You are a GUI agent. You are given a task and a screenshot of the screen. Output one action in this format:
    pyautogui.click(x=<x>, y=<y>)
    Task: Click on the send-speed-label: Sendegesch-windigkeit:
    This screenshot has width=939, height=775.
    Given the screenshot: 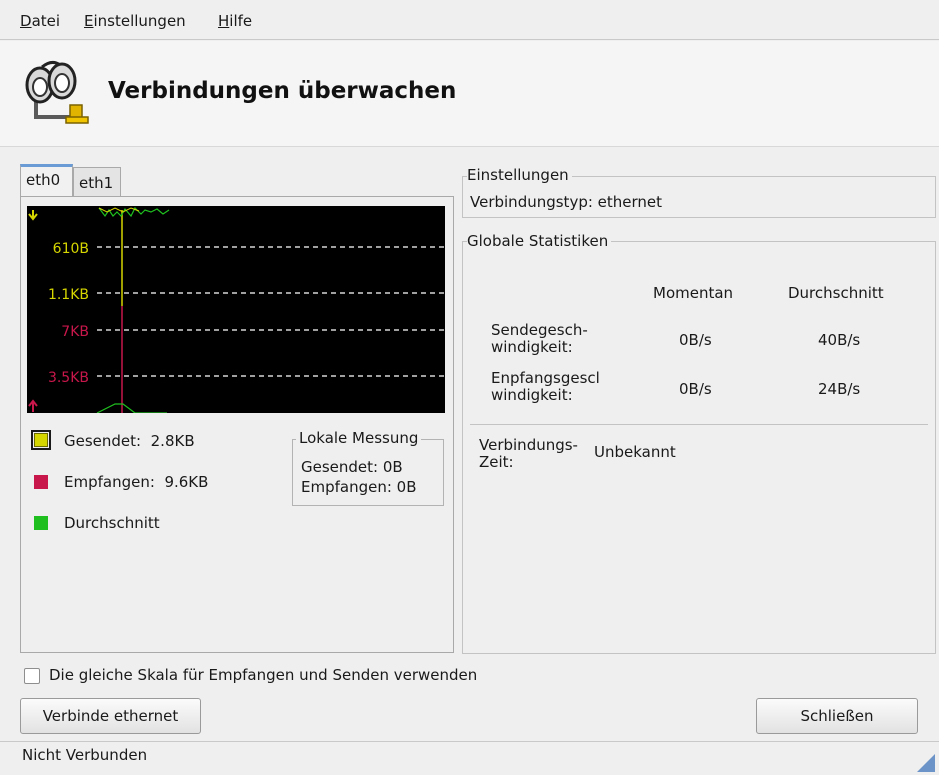 What is the action you would take?
    pyautogui.click(x=539, y=338)
    